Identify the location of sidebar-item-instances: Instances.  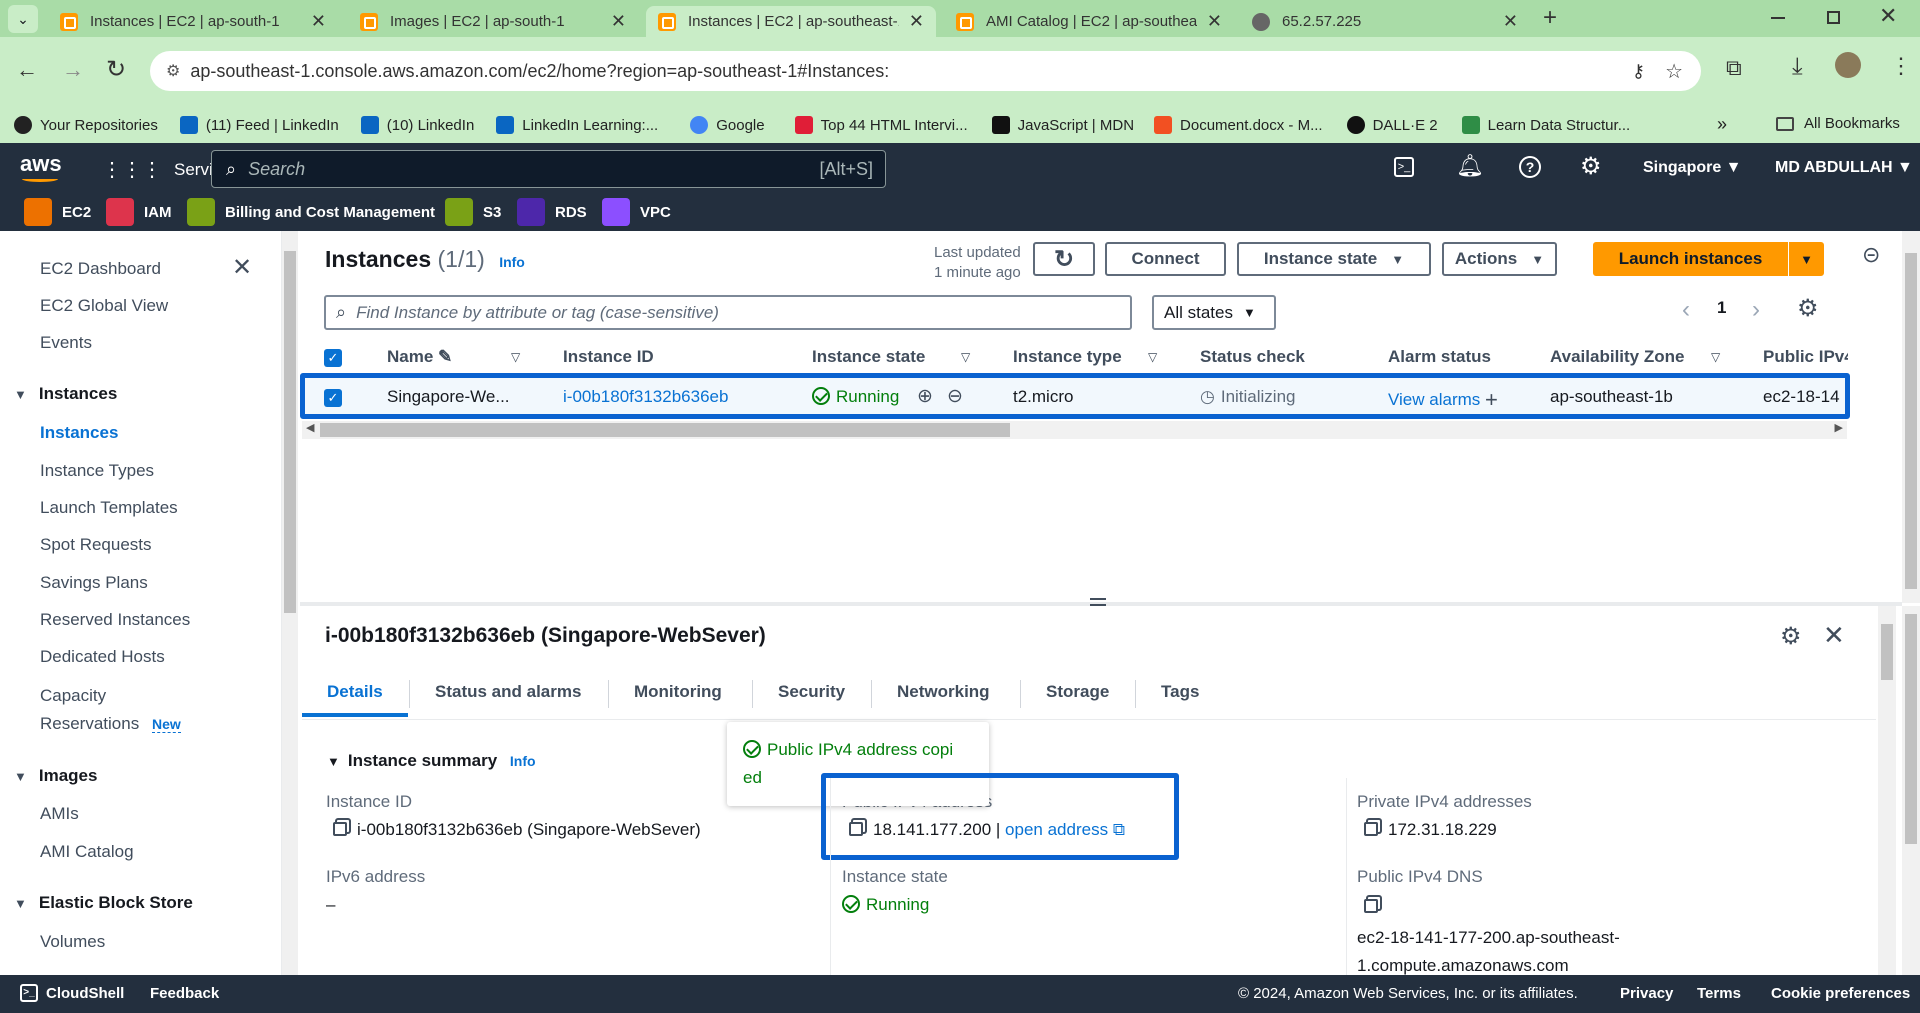
(79, 433).